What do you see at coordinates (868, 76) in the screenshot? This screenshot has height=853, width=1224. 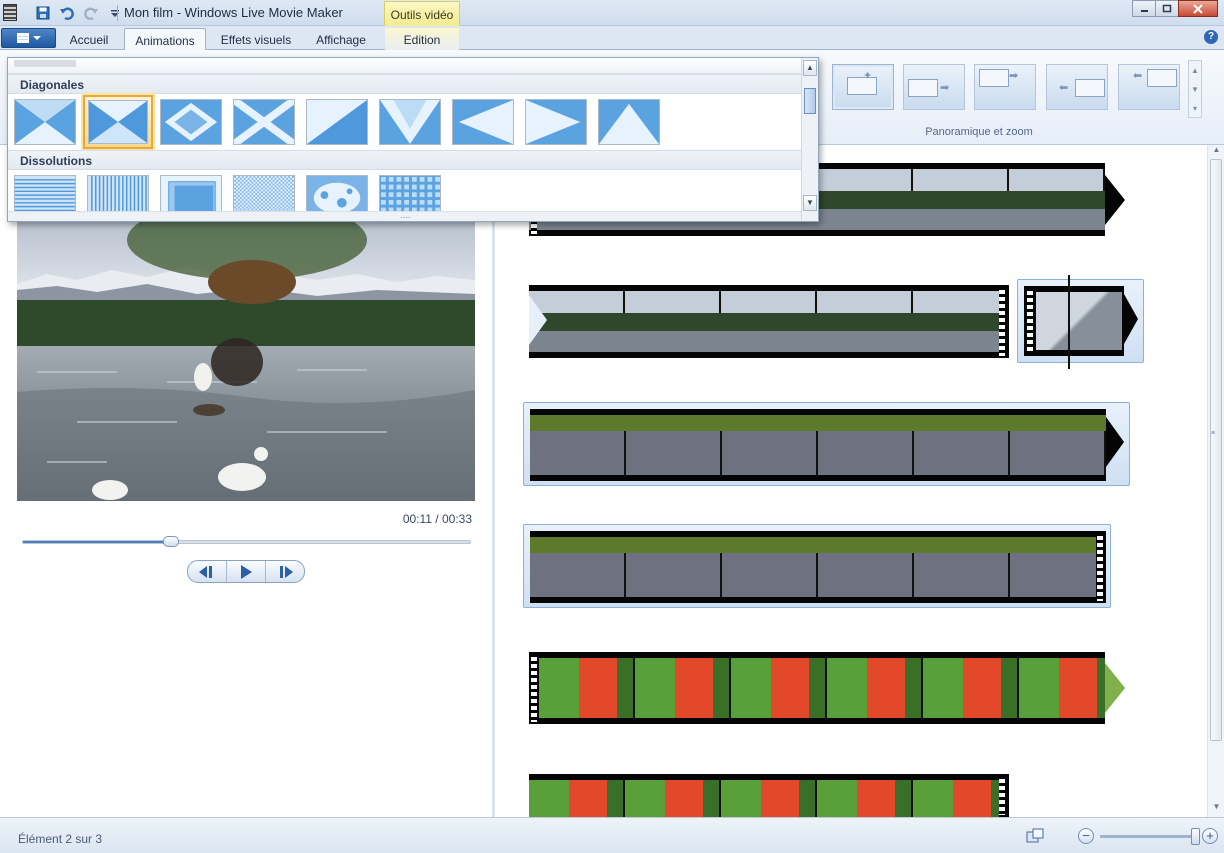 I see `magic-wand-icon: ✦` at bounding box center [868, 76].